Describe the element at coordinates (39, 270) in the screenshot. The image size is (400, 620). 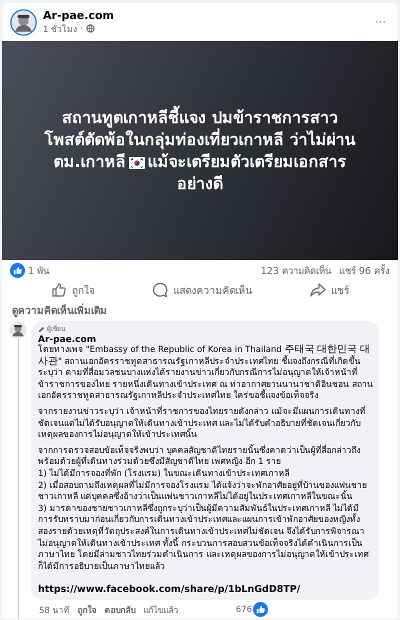
I see `reaction-count: 1 พัน` at that location.